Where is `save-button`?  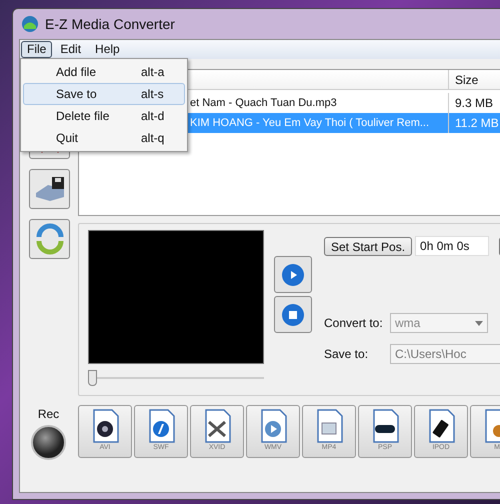
save-button is located at coordinates (49, 189).